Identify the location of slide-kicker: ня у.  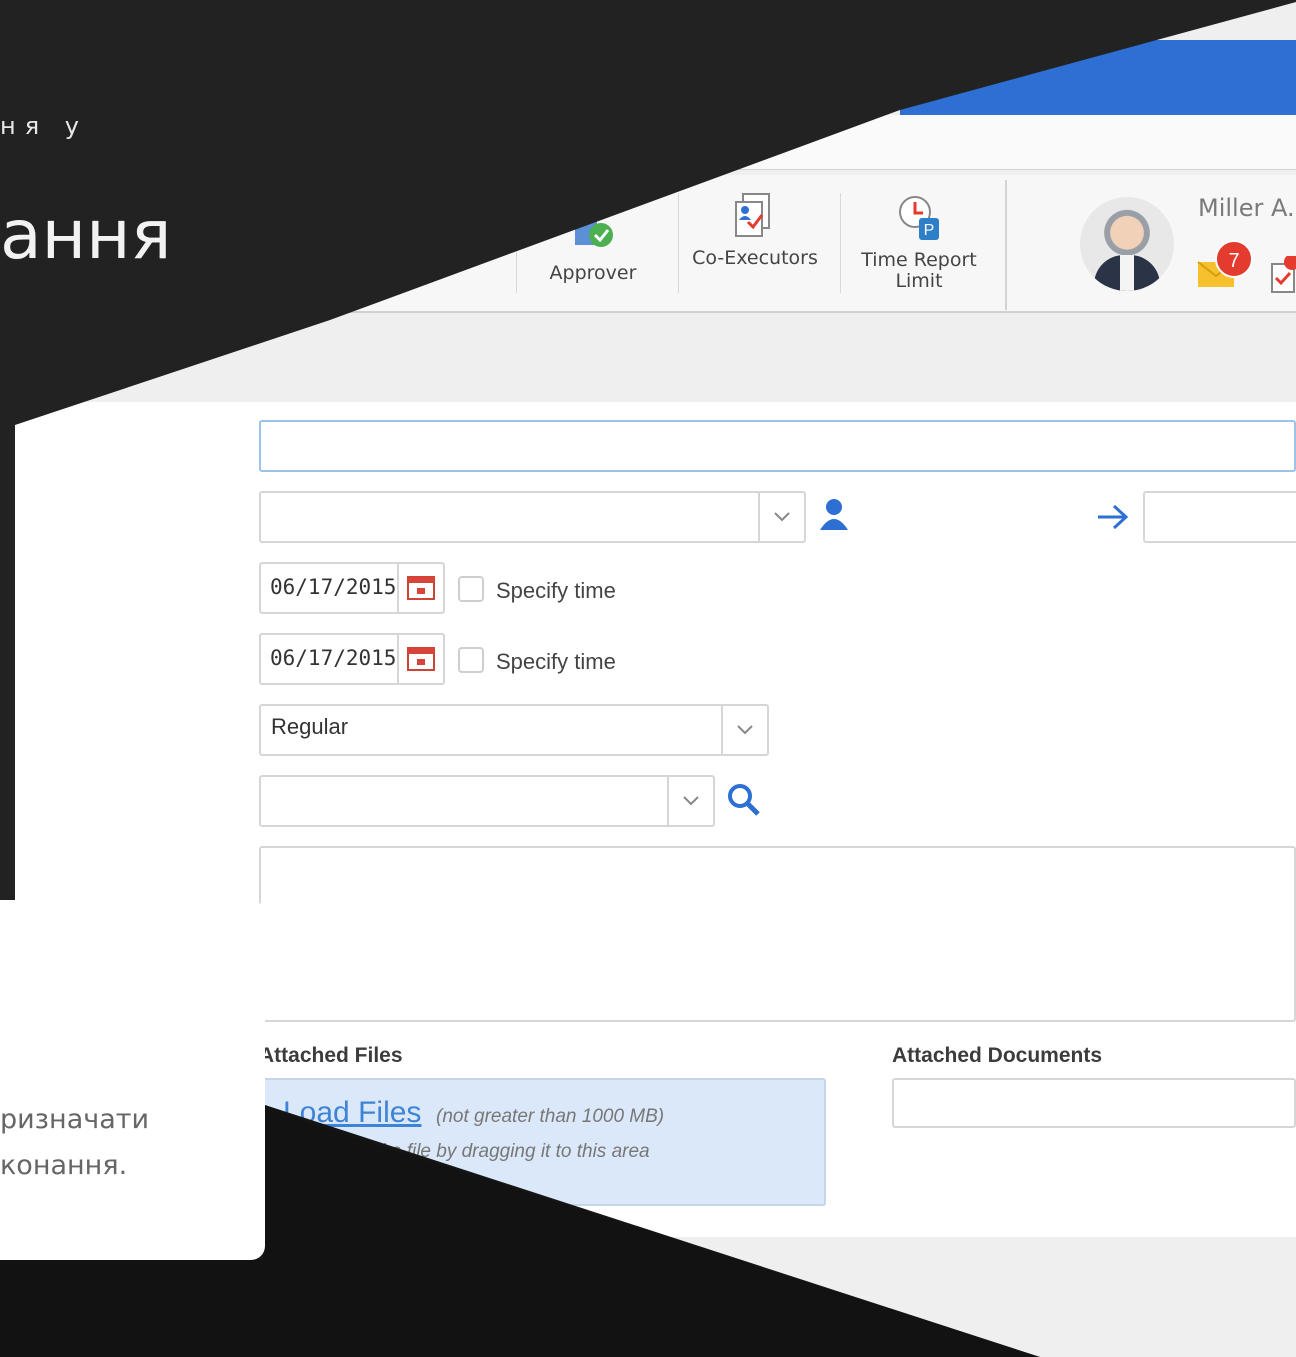
(44, 126).